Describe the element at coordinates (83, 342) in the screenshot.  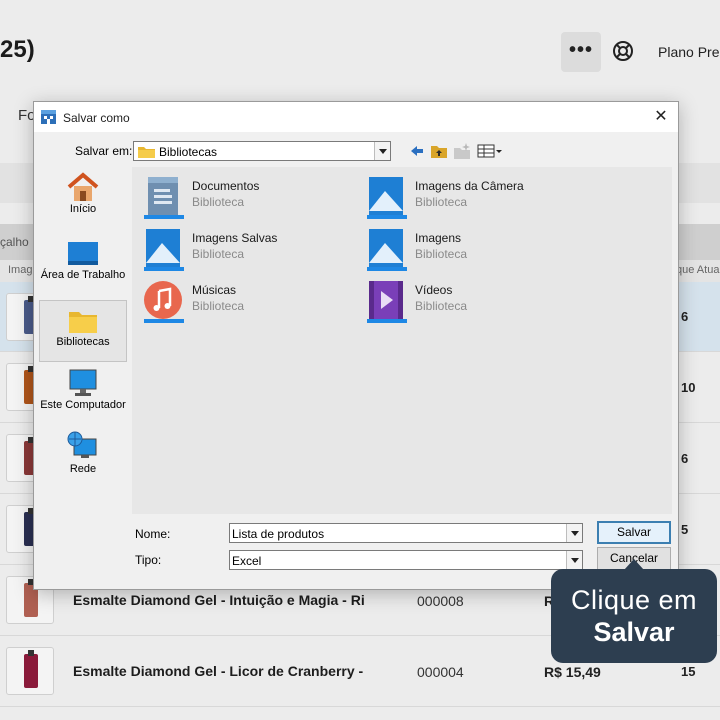
I see `place-label: Bibliotecas` at that location.